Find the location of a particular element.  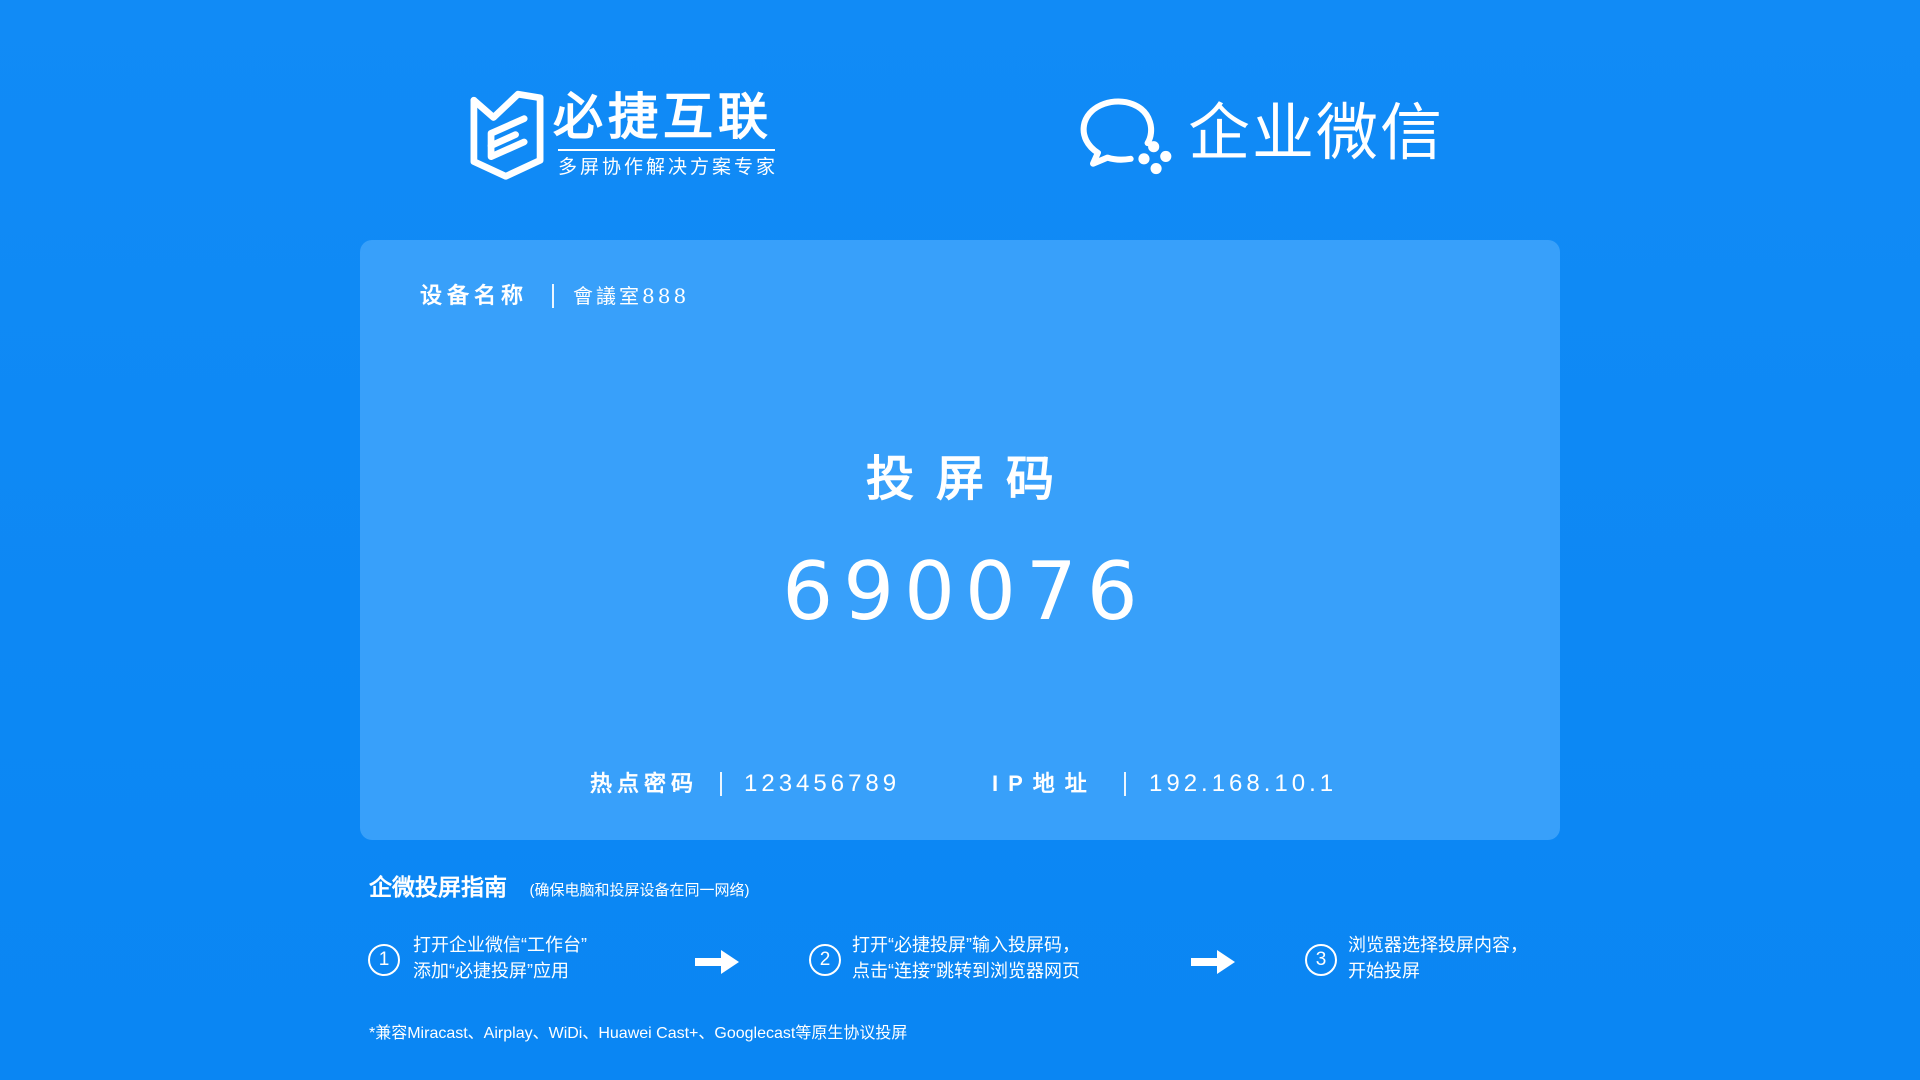

guide-header: 企微投屏指南 (确保电脑和投屏设备在同一网络) is located at coordinates (559, 889).